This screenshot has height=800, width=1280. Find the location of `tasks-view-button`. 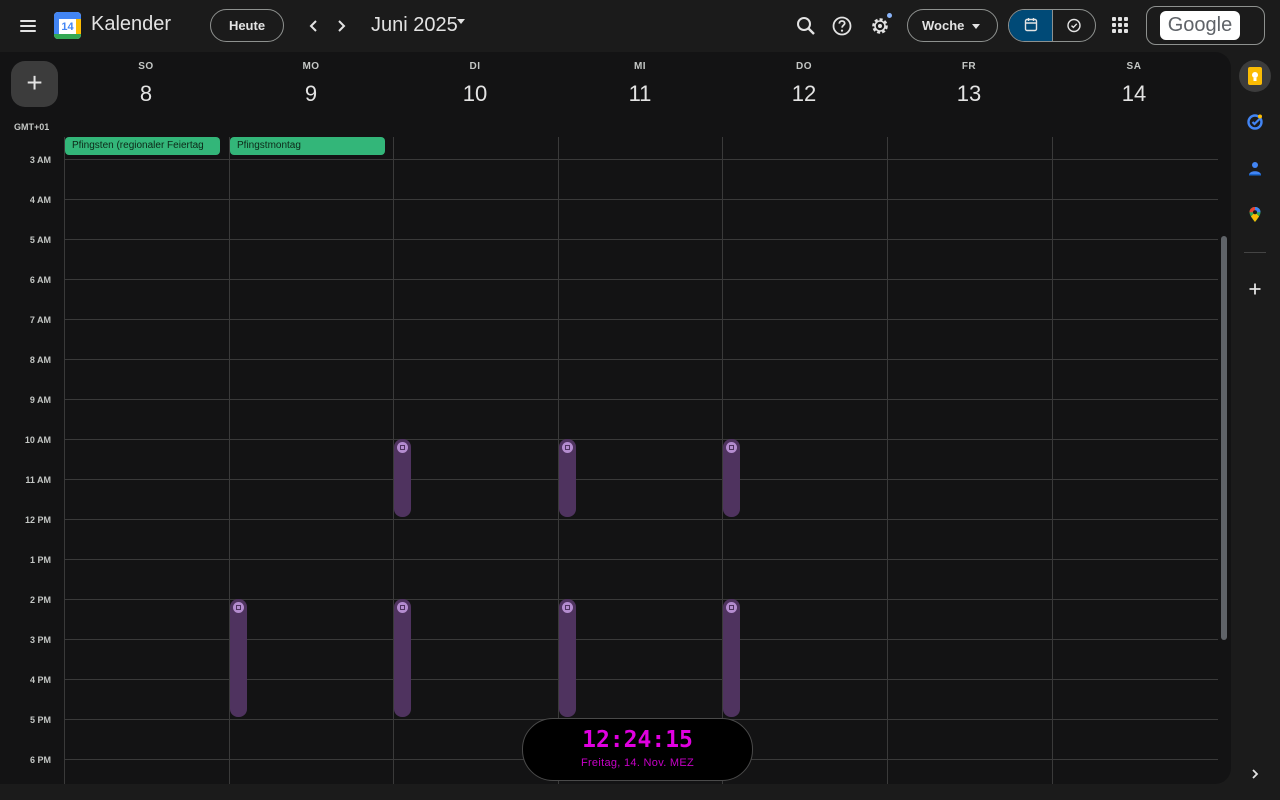

tasks-view-button is located at coordinates (1074, 25).